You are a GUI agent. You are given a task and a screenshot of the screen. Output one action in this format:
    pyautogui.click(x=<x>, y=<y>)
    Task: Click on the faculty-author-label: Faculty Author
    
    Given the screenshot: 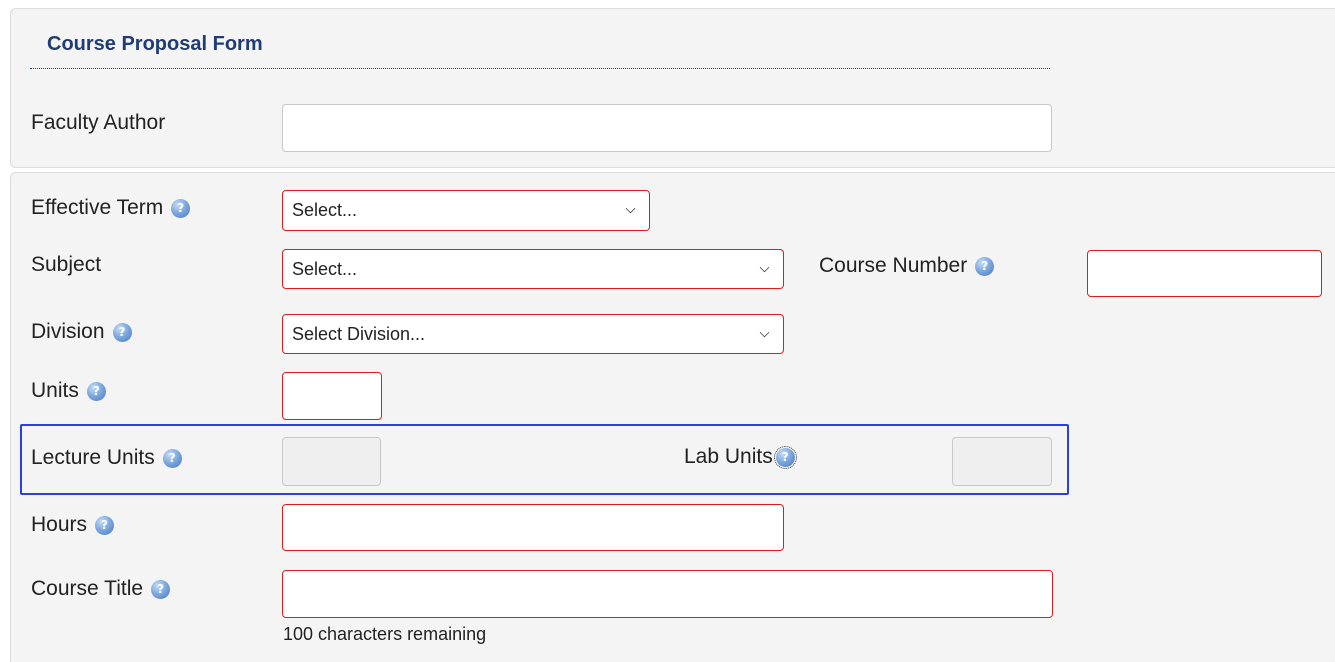 What is the action you would take?
    pyautogui.click(x=98, y=123)
    